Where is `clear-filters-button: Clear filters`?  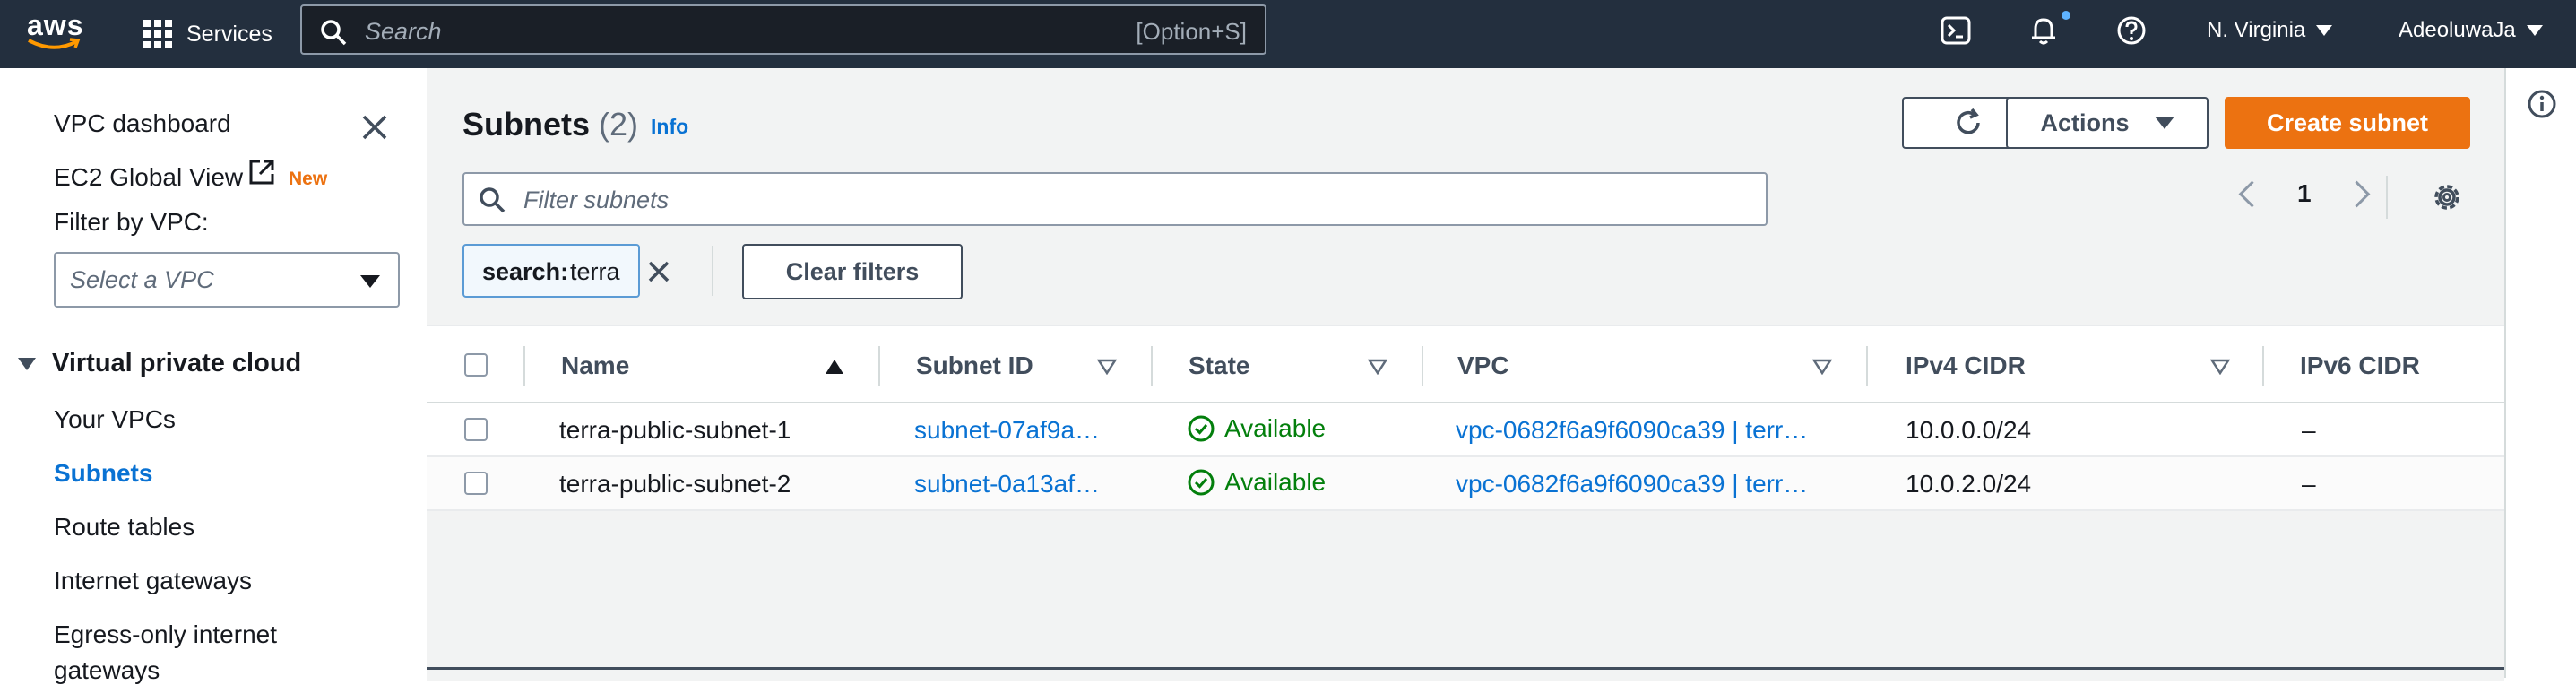
clear-filters-button: Clear filters is located at coordinates (852, 271).